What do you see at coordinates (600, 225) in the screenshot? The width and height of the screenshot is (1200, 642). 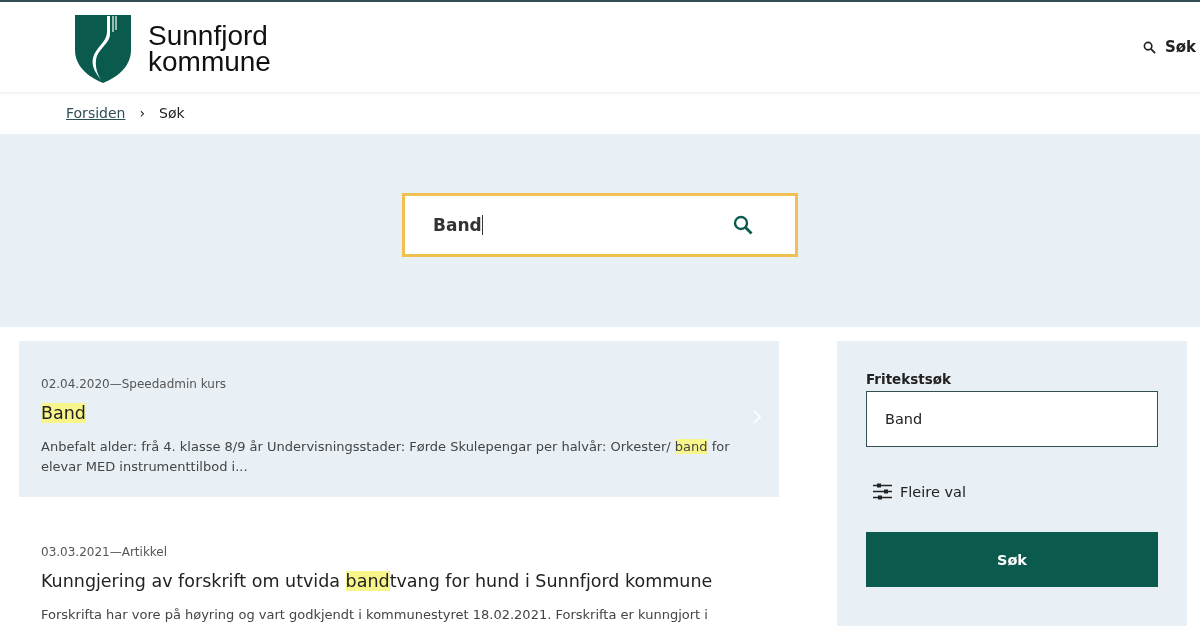 I see `search-field: Band` at bounding box center [600, 225].